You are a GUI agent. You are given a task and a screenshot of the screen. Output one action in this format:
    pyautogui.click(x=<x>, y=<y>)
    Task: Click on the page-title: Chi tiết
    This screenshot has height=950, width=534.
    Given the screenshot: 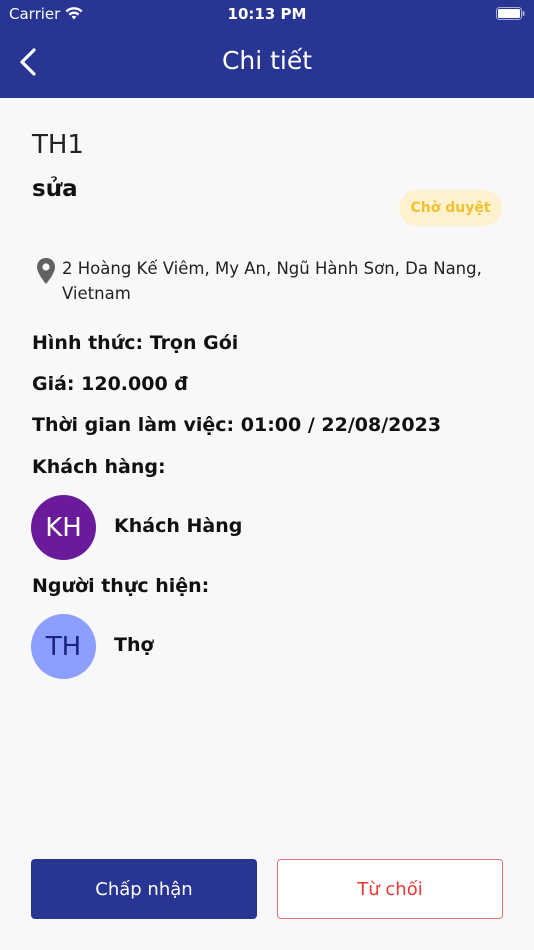 What is the action you would take?
    pyautogui.click(x=267, y=60)
    